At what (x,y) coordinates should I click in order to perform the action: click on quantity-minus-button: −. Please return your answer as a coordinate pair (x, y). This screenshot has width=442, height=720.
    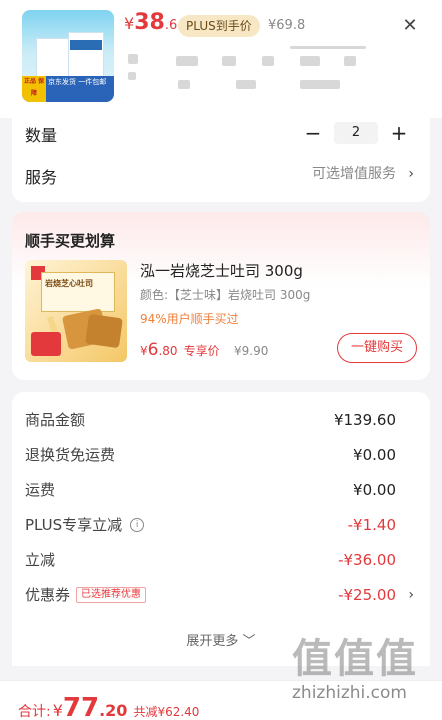
    Looking at the image, I should click on (313, 133).